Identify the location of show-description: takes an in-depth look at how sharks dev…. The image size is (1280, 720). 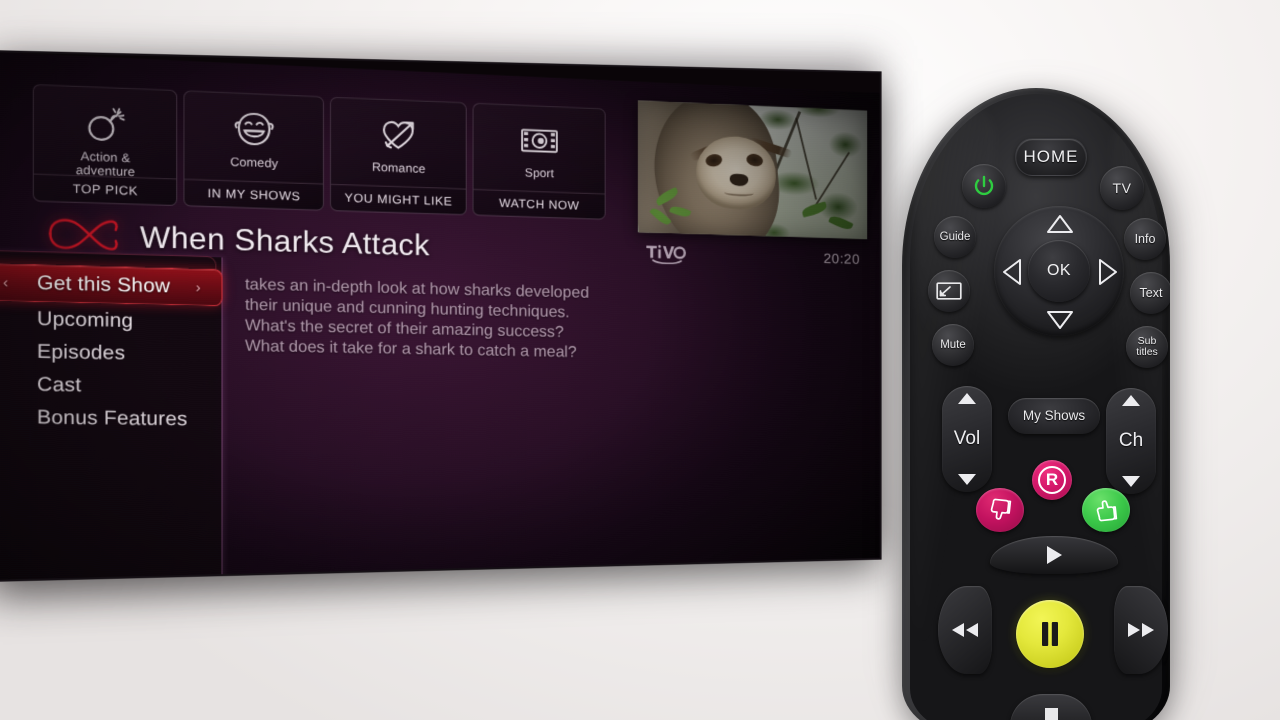
(451, 319).